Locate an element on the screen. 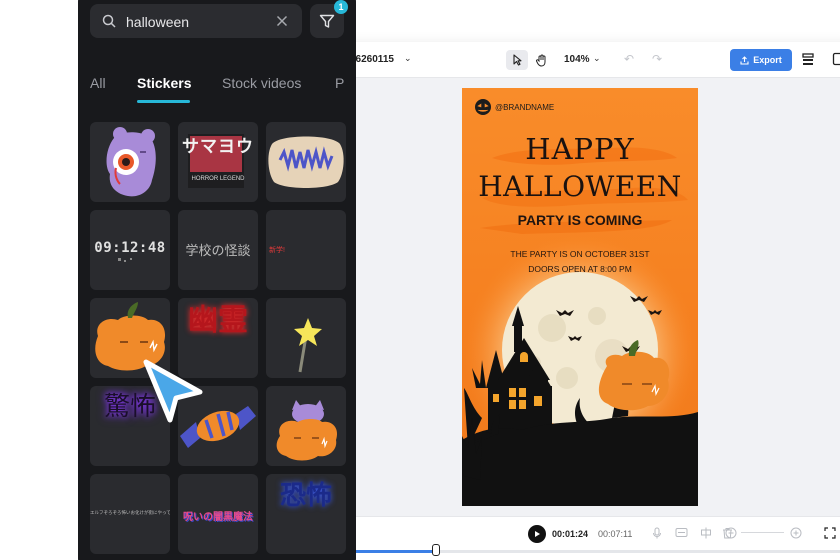  sticker-small-caption: エルフぞろぞろ怖いお化けが街にやってくる is located at coordinates (130, 514).